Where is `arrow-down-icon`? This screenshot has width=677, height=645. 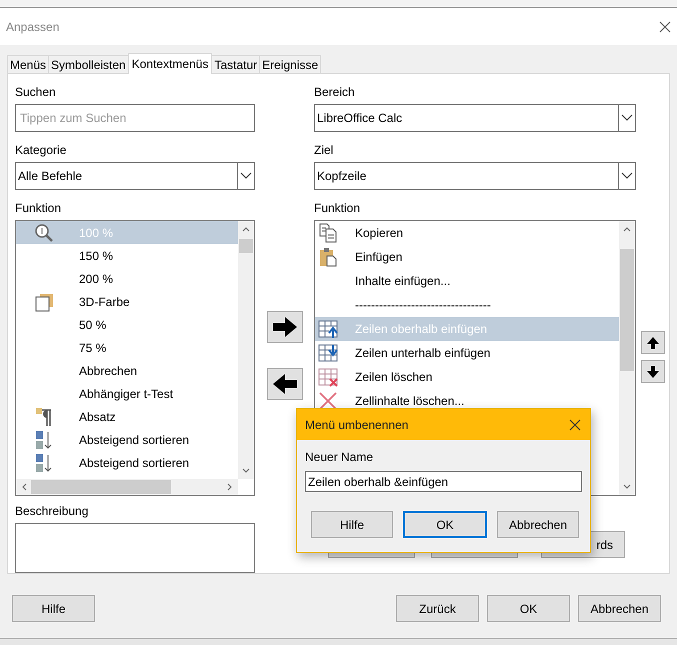
arrow-down-icon is located at coordinates (653, 371).